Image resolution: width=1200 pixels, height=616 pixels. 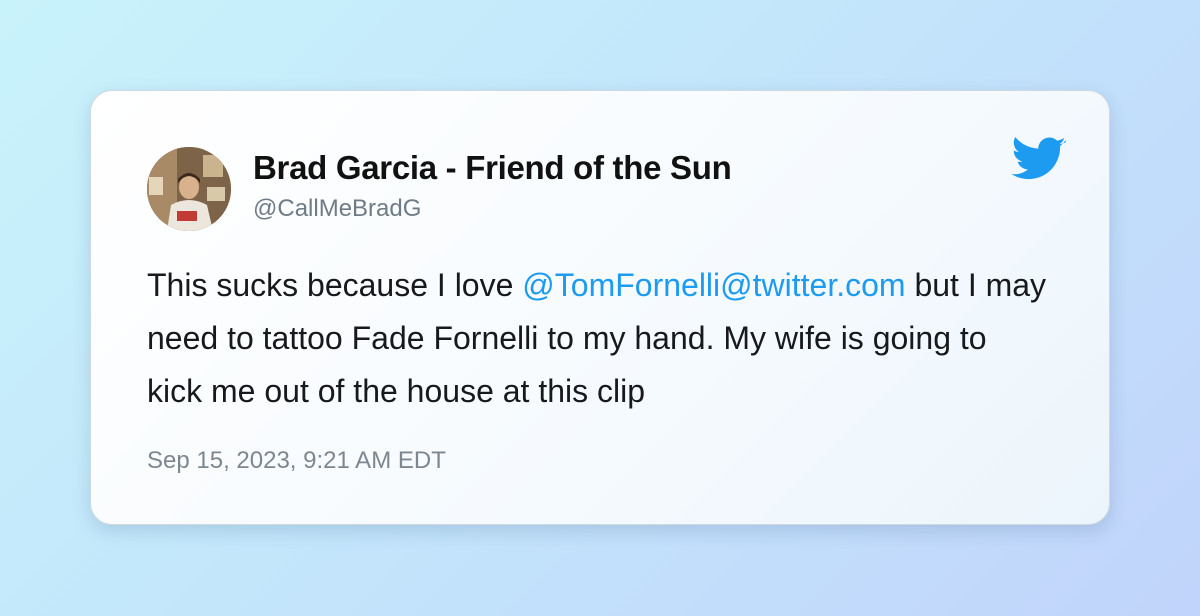 What do you see at coordinates (492, 168) in the screenshot?
I see `author-name: Brad Garcia - Friend of the Sun` at bounding box center [492, 168].